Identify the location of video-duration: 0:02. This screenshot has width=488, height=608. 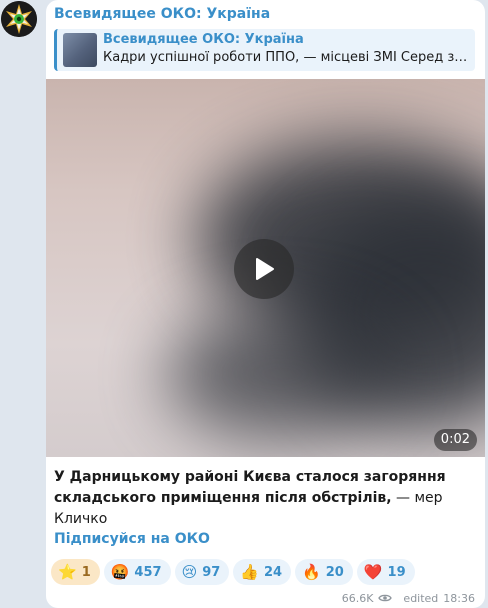
(455, 440).